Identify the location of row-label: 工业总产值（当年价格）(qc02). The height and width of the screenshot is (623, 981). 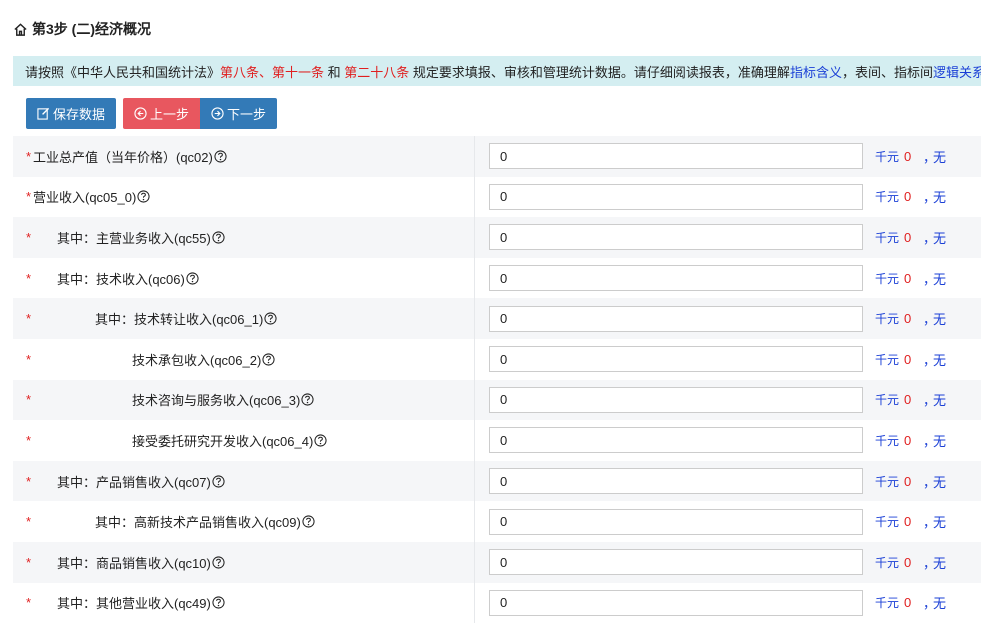
(130, 156).